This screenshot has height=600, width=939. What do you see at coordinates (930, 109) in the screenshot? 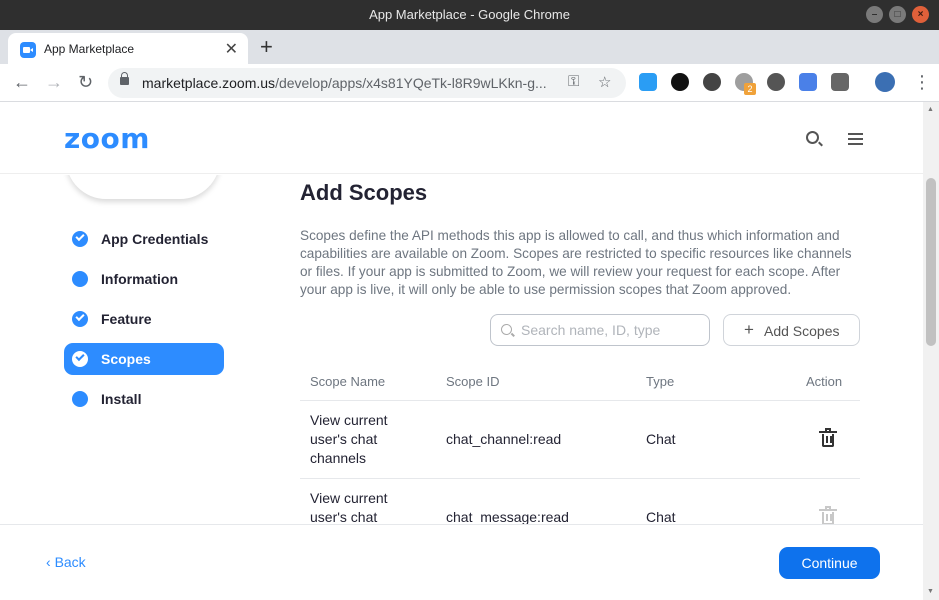
I see `scroll-up-icon: ▲` at bounding box center [930, 109].